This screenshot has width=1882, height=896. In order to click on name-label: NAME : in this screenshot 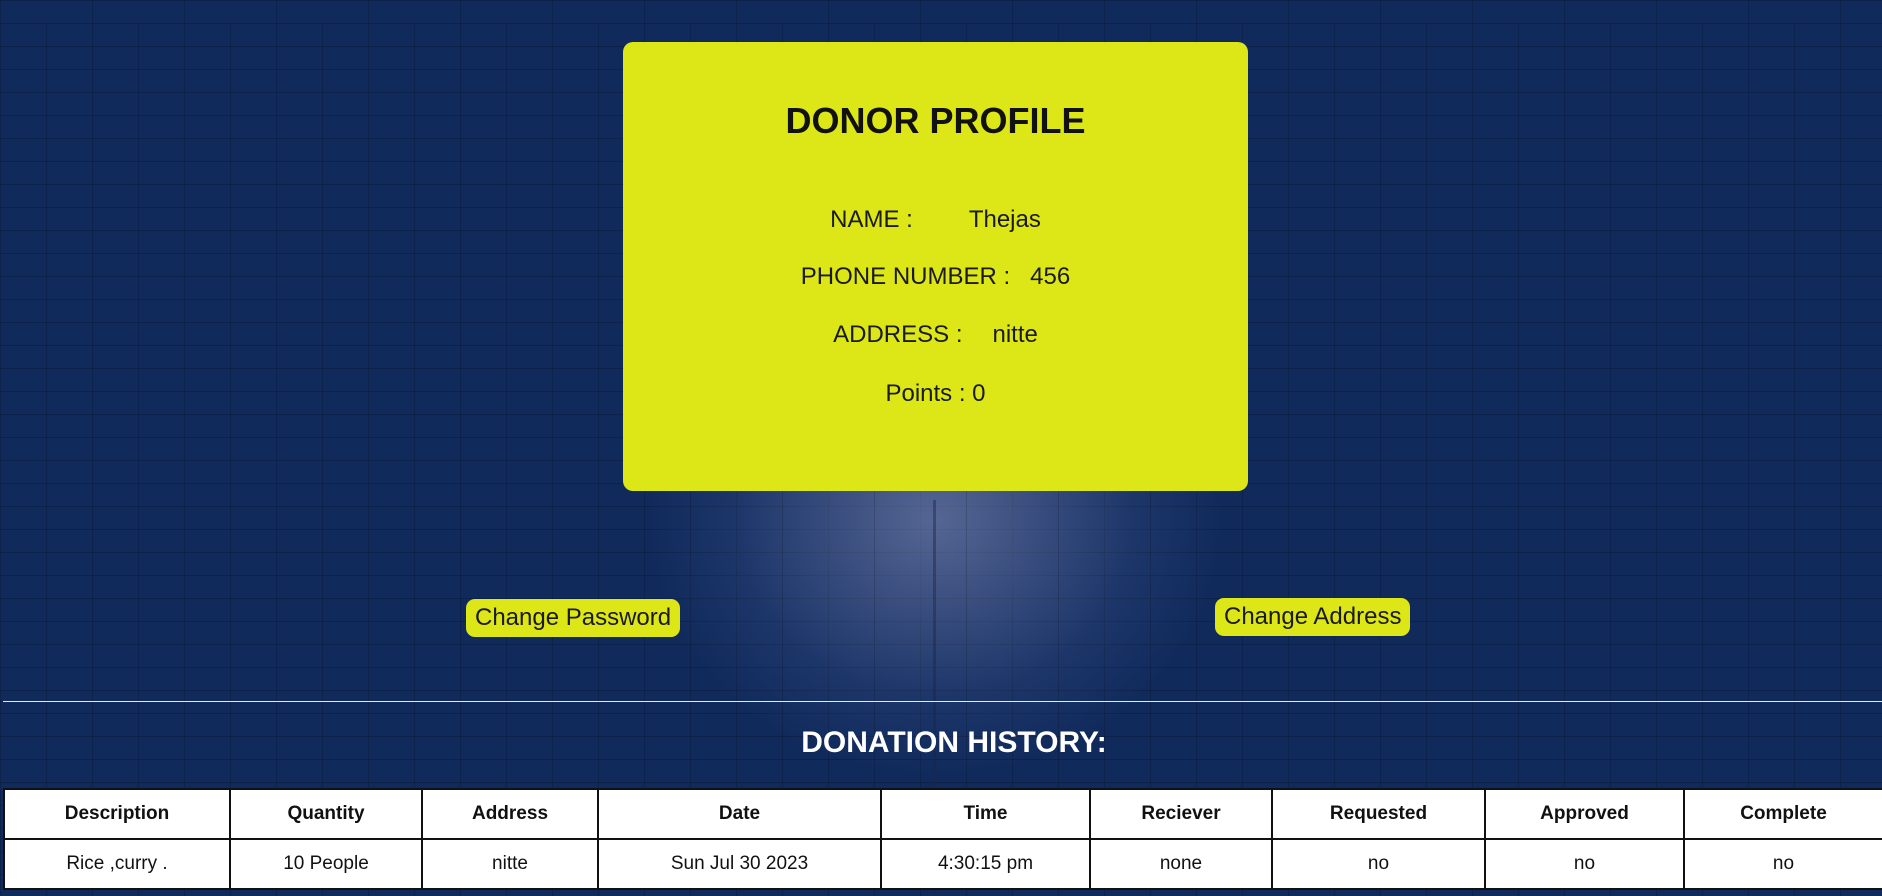, I will do `click(871, 219)`.